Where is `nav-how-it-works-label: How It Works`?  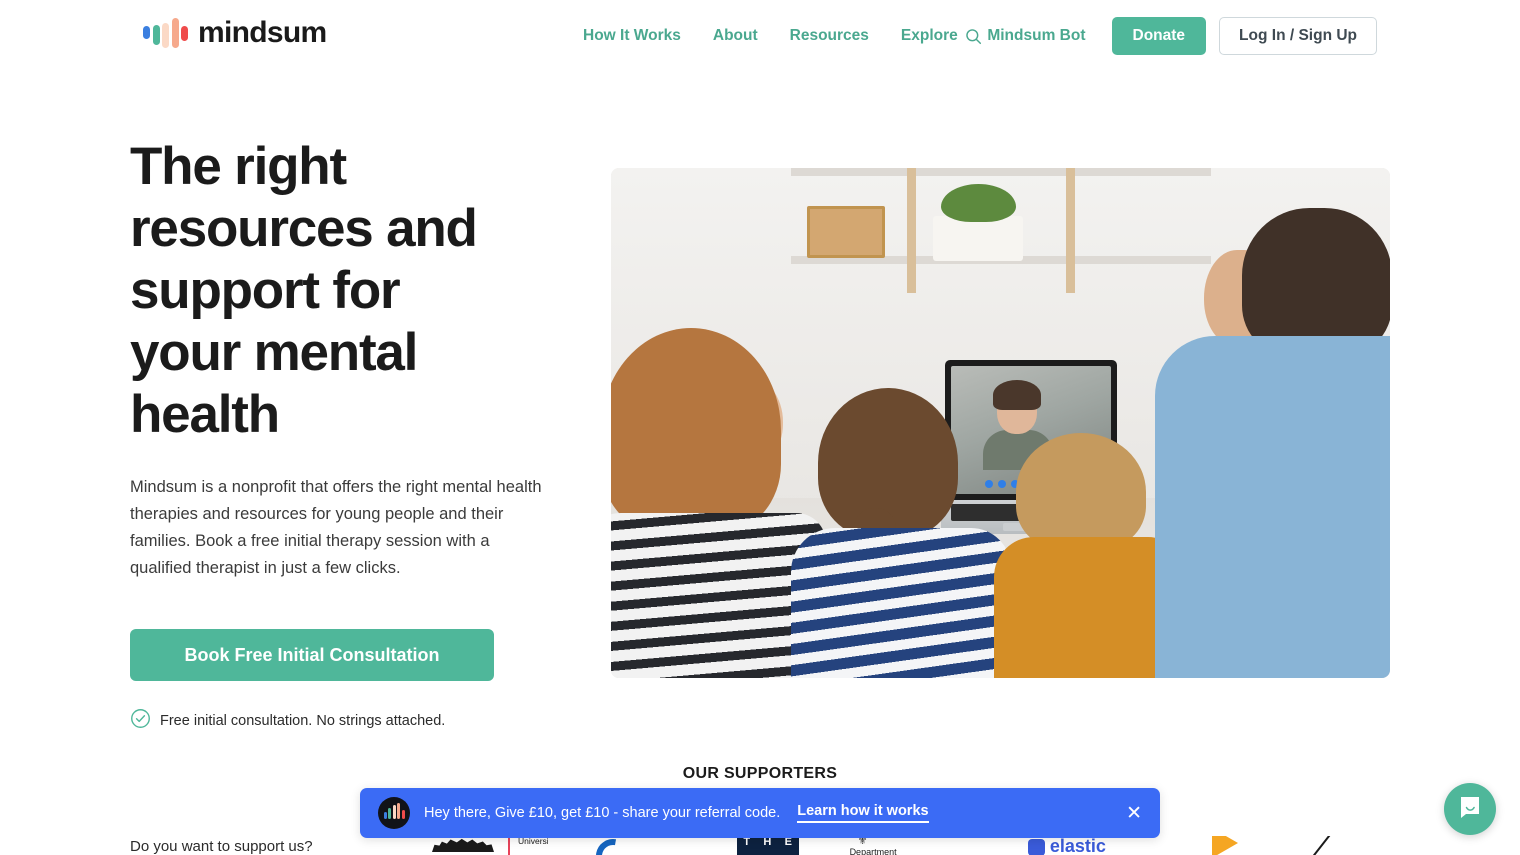
nav-how-it-works-label: How It Works is located at coordinates (632, 35).